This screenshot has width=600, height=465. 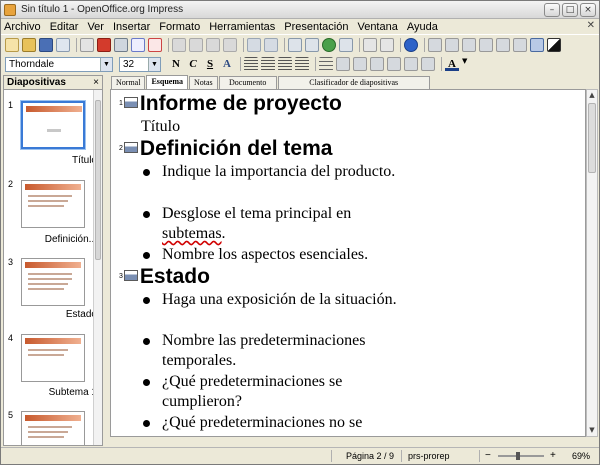 What do you see at coordinates (138, 44) in the screenshot?
I see `spellcheck-icon` at bounding box center [138, 44].